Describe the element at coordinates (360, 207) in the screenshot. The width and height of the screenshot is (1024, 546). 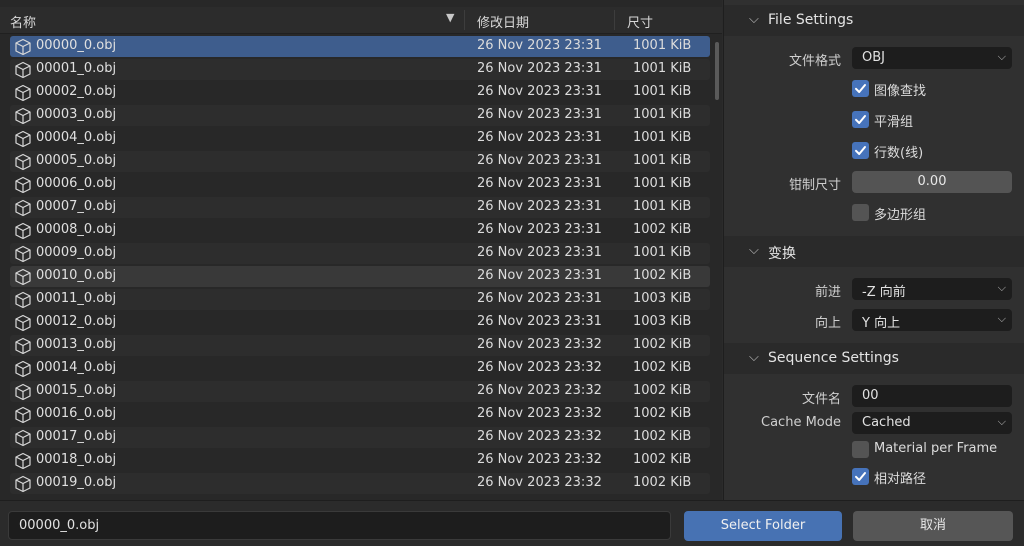
I see `file-row: 00007_0.obj 26 Nov 2023 23:31 1001 KiB` at that location.